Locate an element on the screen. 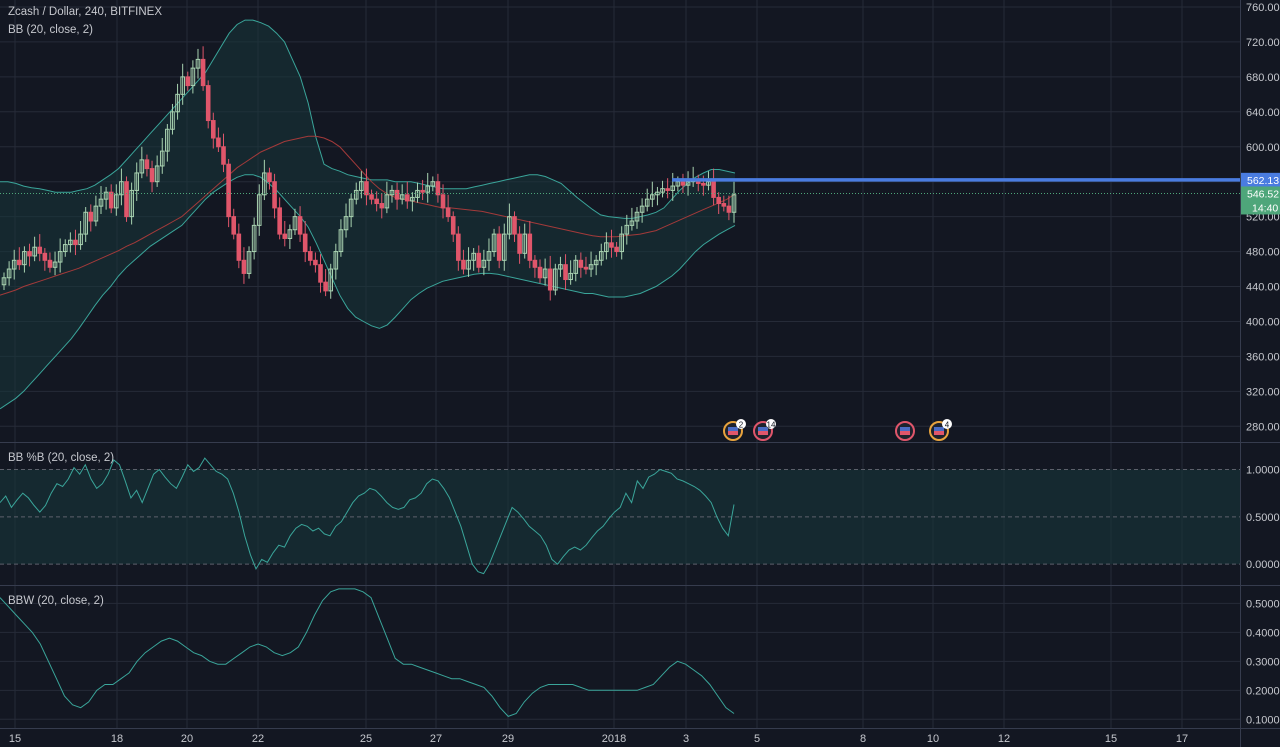 The width and height of the screenshot is (1280, 747). bbw-line is located at coordinates (367, 652).